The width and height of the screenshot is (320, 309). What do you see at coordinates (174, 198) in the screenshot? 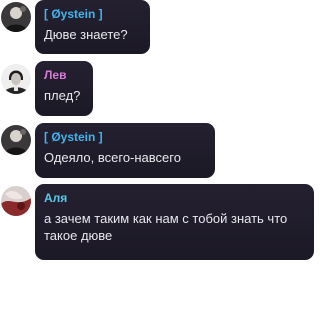
I see `message-author: Аля` at bounding box center [174, 198].